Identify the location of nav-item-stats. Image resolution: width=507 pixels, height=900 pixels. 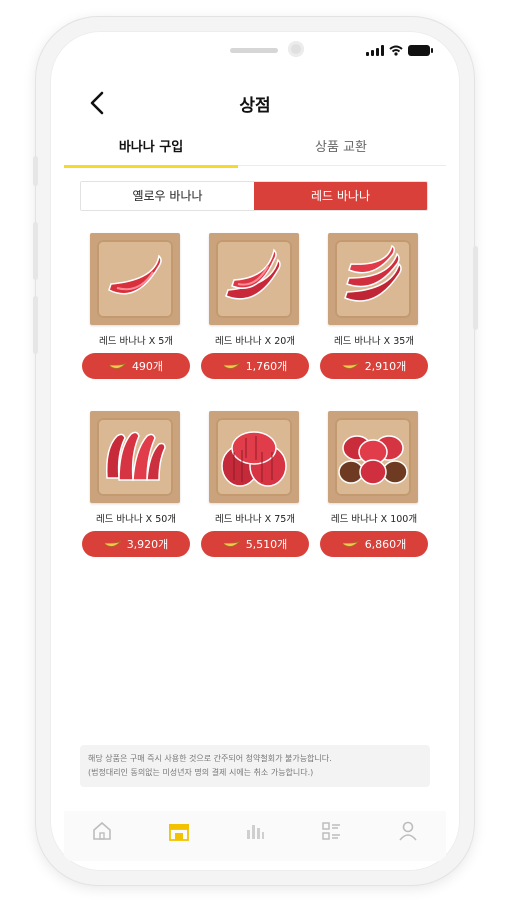
(255, 832).